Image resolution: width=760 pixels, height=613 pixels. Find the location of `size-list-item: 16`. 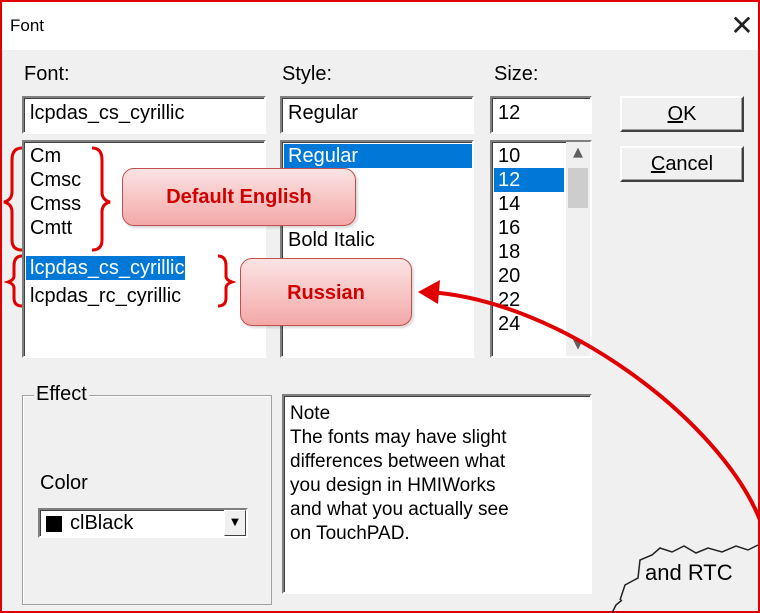

size-list-item: 16 is located at coordinates (507, 228).